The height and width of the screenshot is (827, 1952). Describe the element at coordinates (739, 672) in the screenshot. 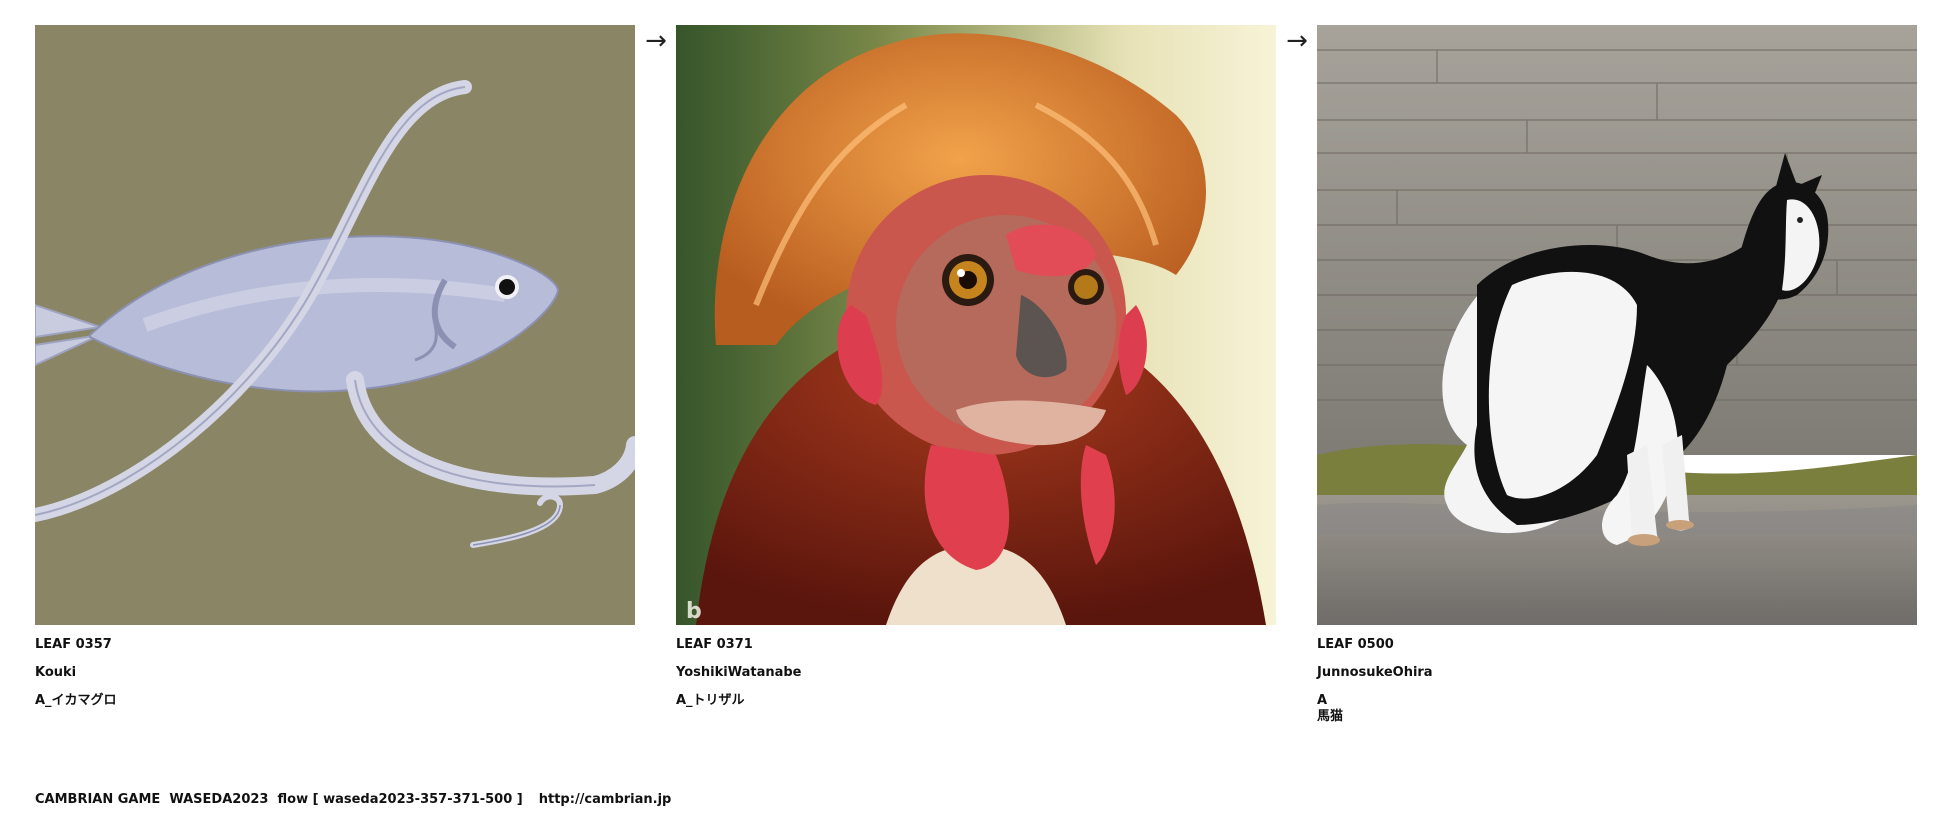

I see `leaf-author: YoshikiWatanabe` at that location.